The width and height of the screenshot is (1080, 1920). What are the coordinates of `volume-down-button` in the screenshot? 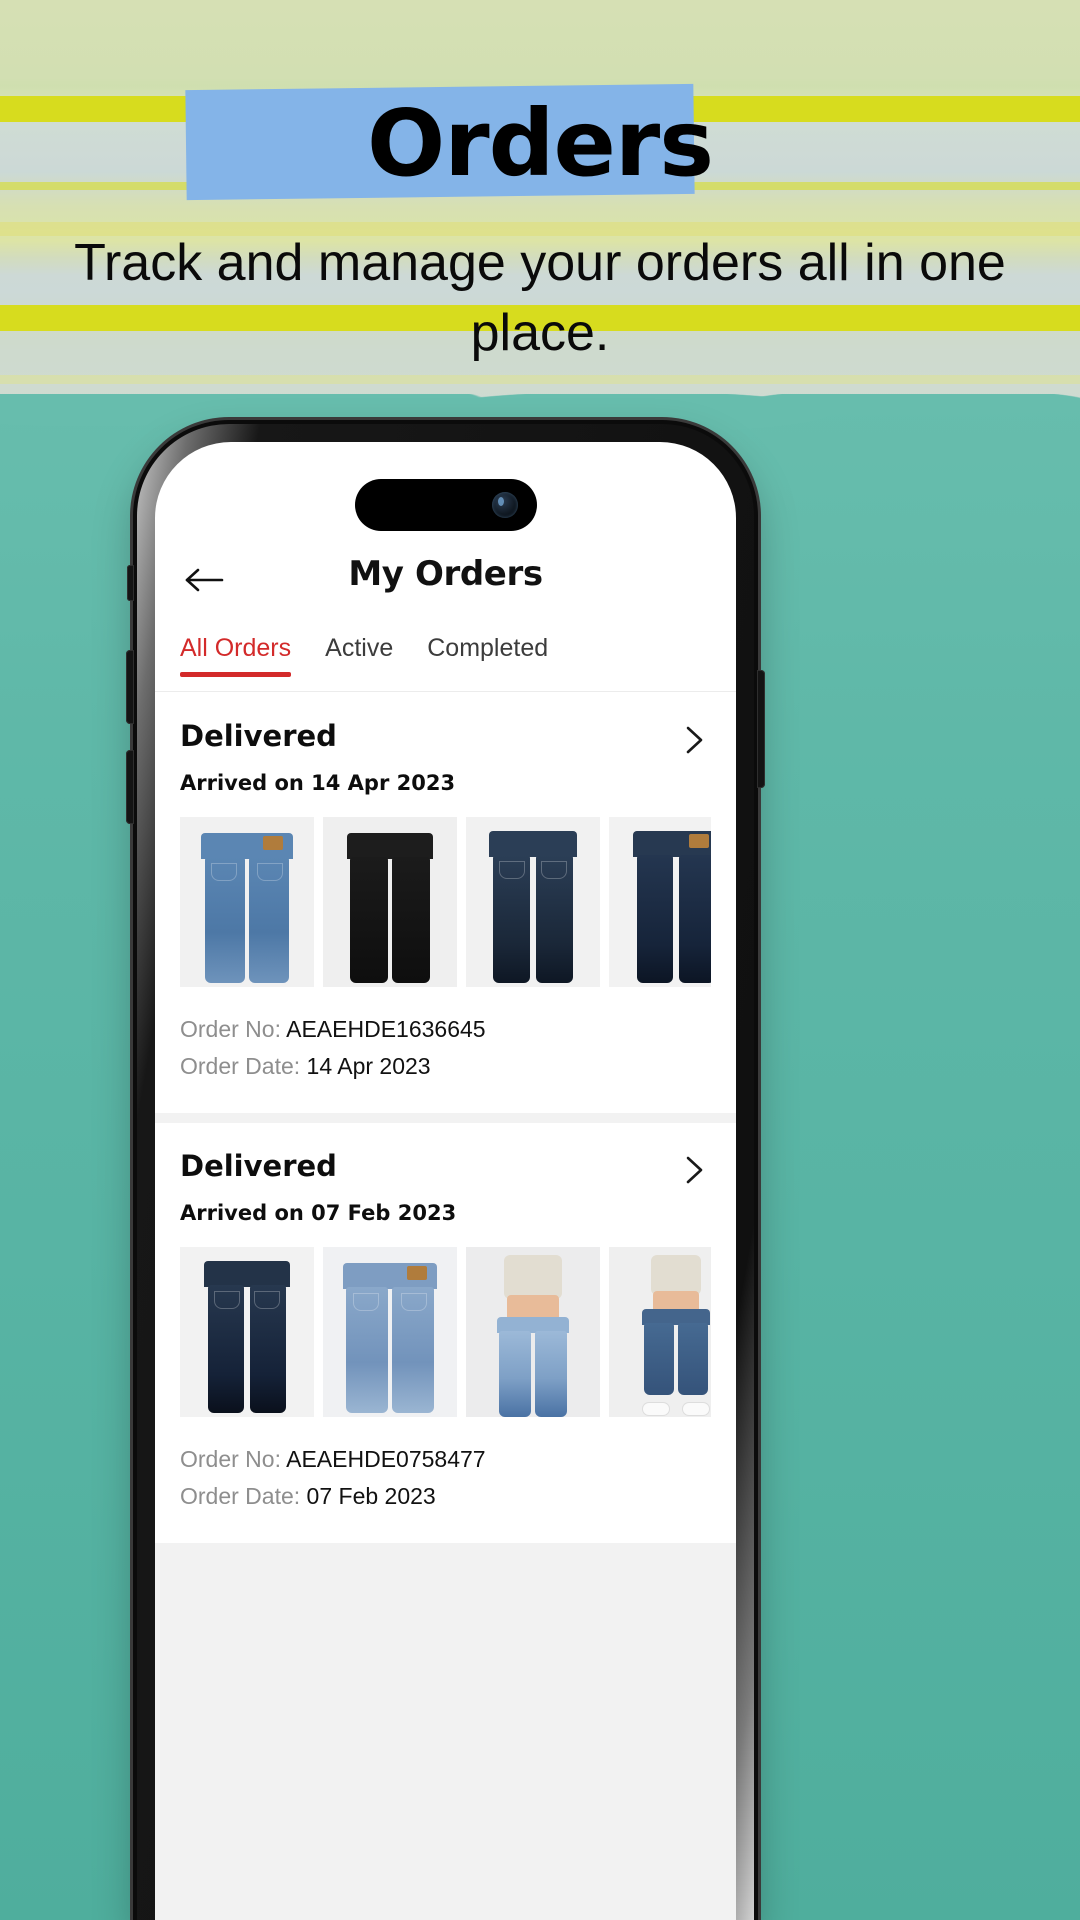 It's located at (130, 787).